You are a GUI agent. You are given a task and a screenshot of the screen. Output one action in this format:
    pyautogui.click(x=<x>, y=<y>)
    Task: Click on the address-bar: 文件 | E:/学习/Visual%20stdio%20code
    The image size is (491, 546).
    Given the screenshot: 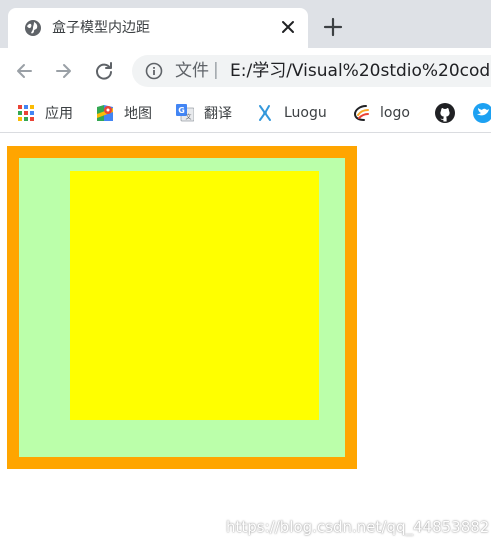 What is the action you would take?
    pyautogui.click(x=311, y=71)
    